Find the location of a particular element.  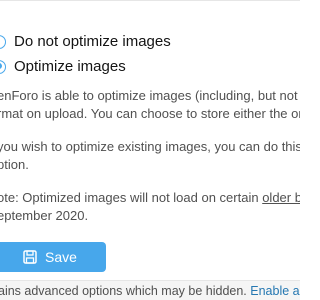

radio-button-checked is located at coordinates (3, 66).